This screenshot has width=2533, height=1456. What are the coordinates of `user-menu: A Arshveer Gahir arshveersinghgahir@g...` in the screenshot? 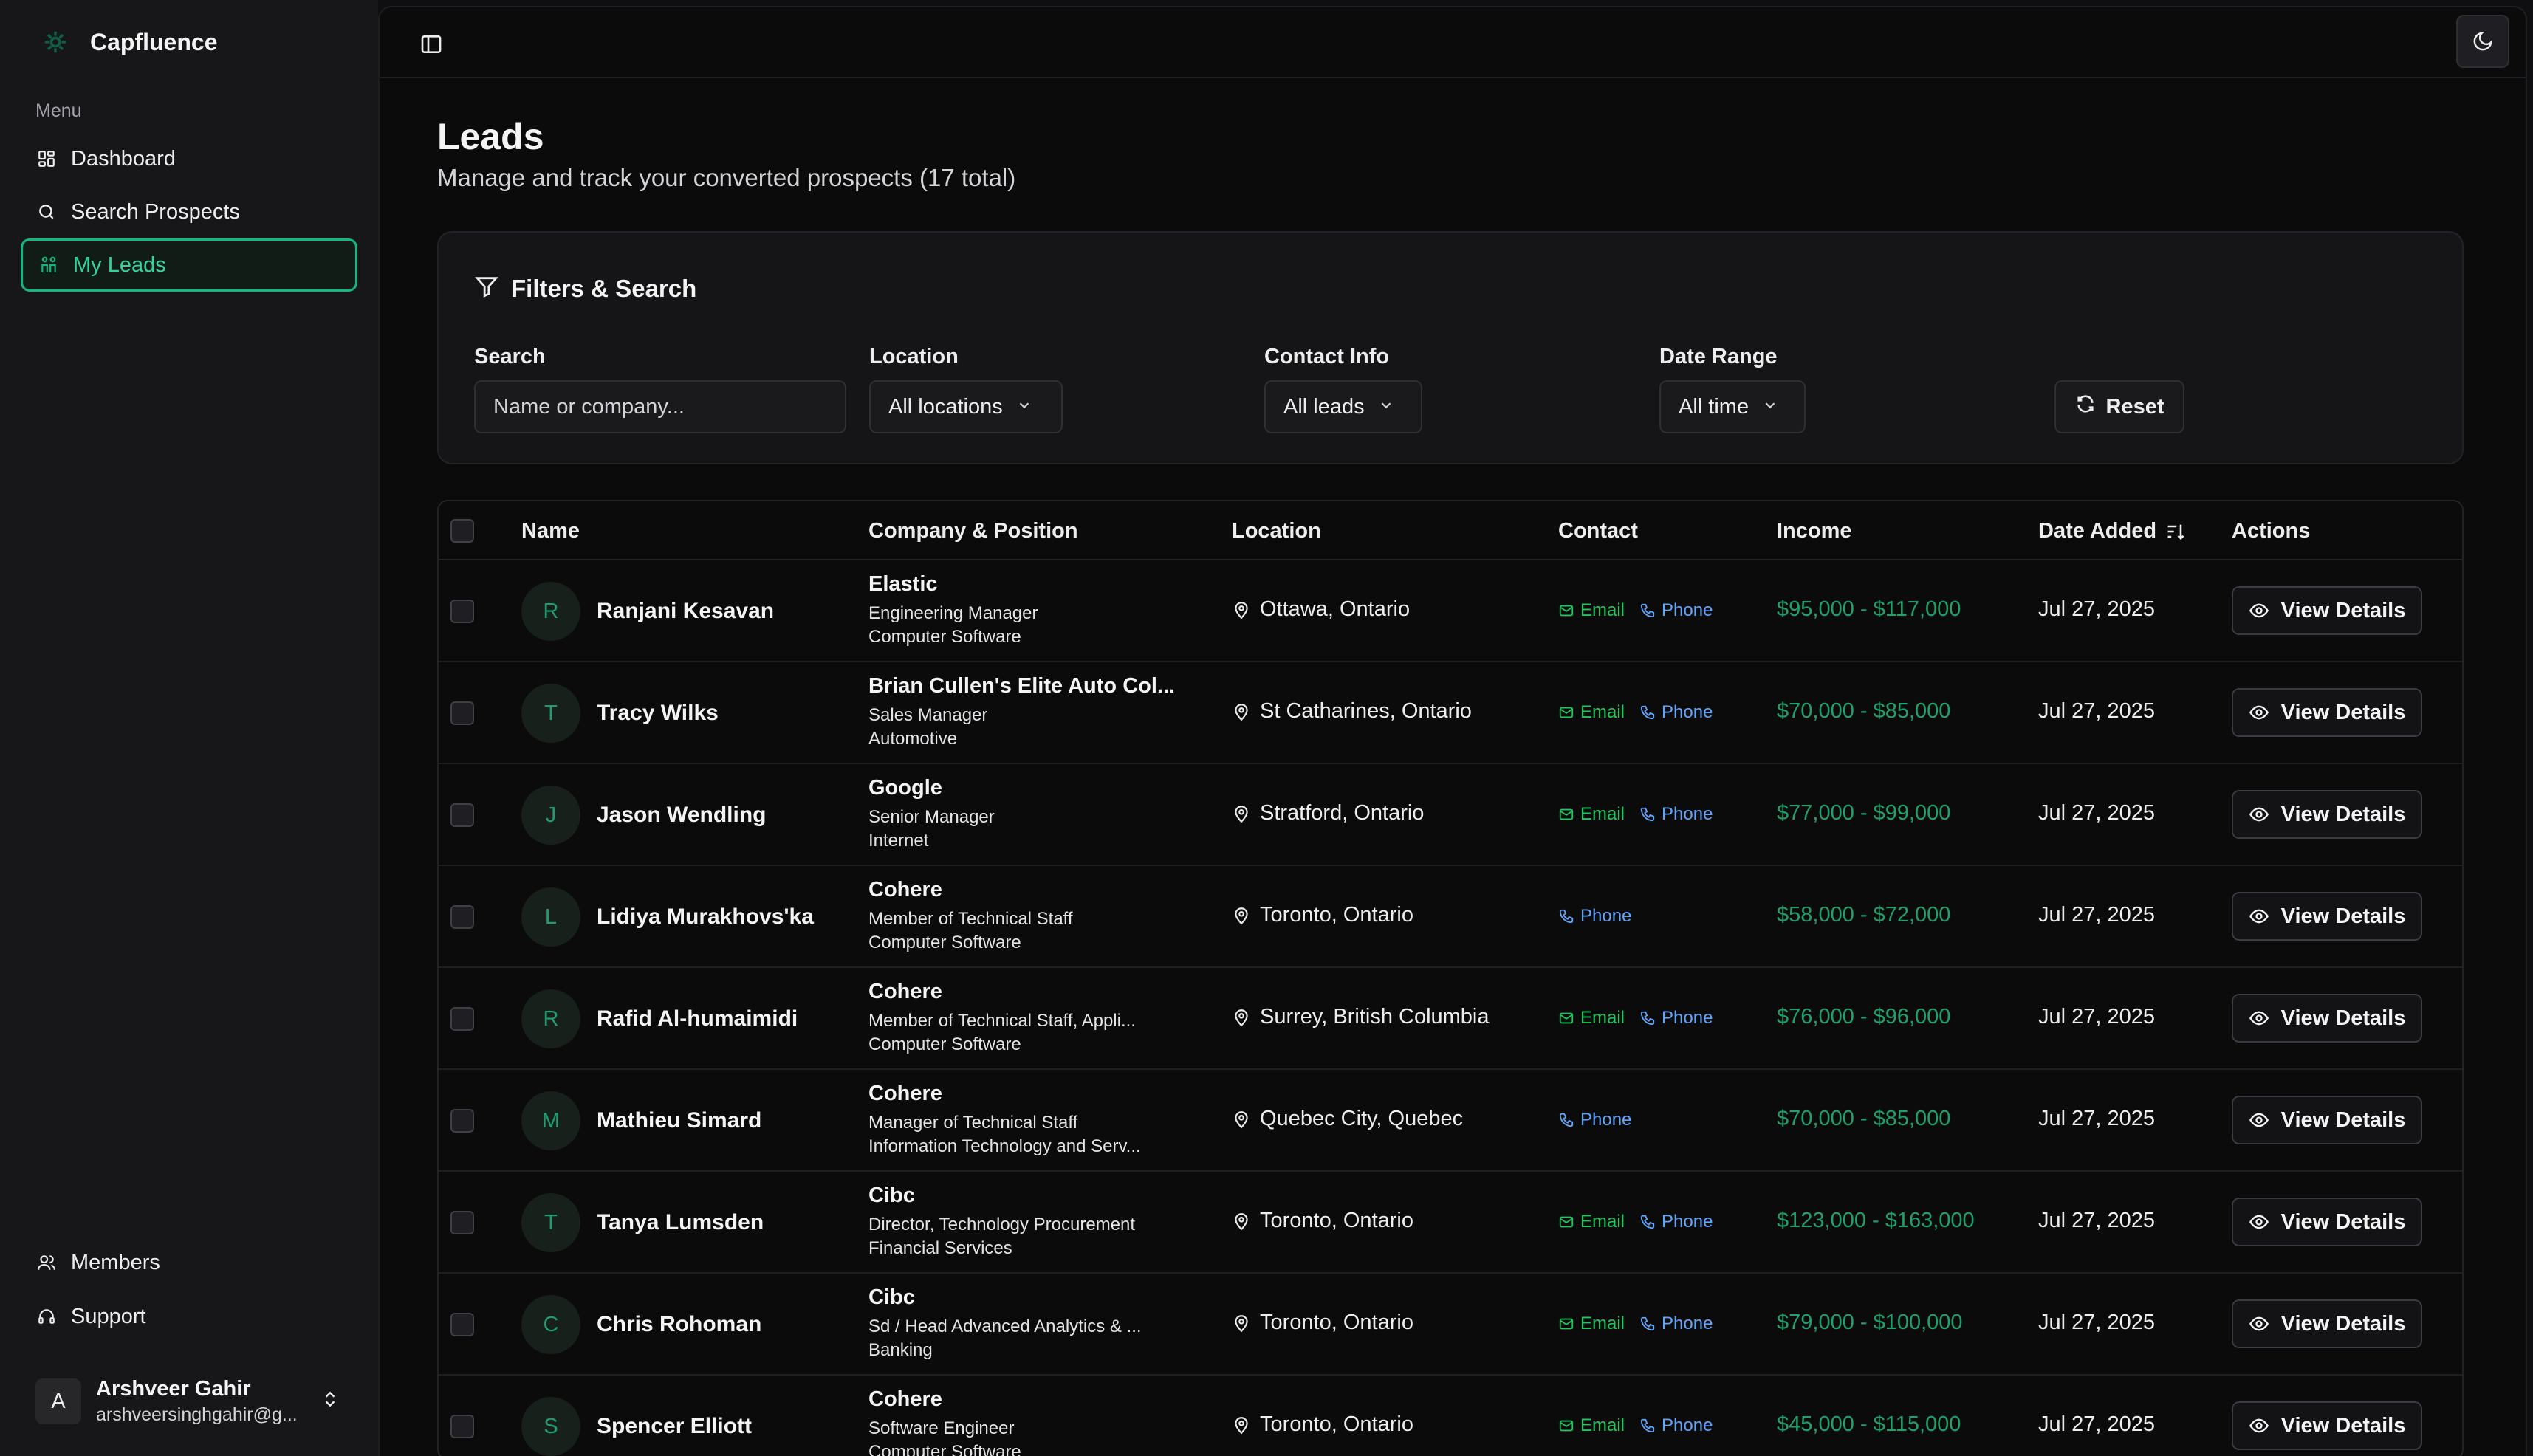 It's located at (189, 1401).